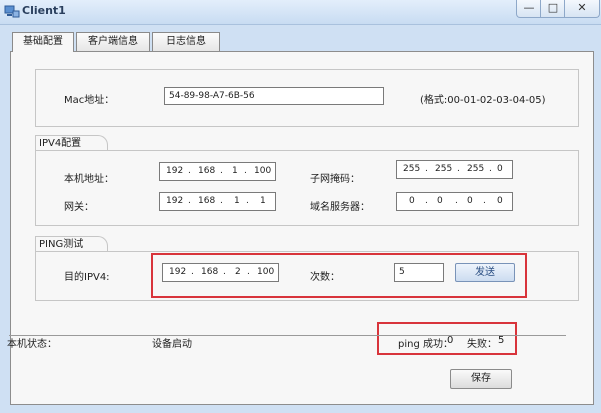  I want to click on gateway-label: 网关：, so click(79, 207).